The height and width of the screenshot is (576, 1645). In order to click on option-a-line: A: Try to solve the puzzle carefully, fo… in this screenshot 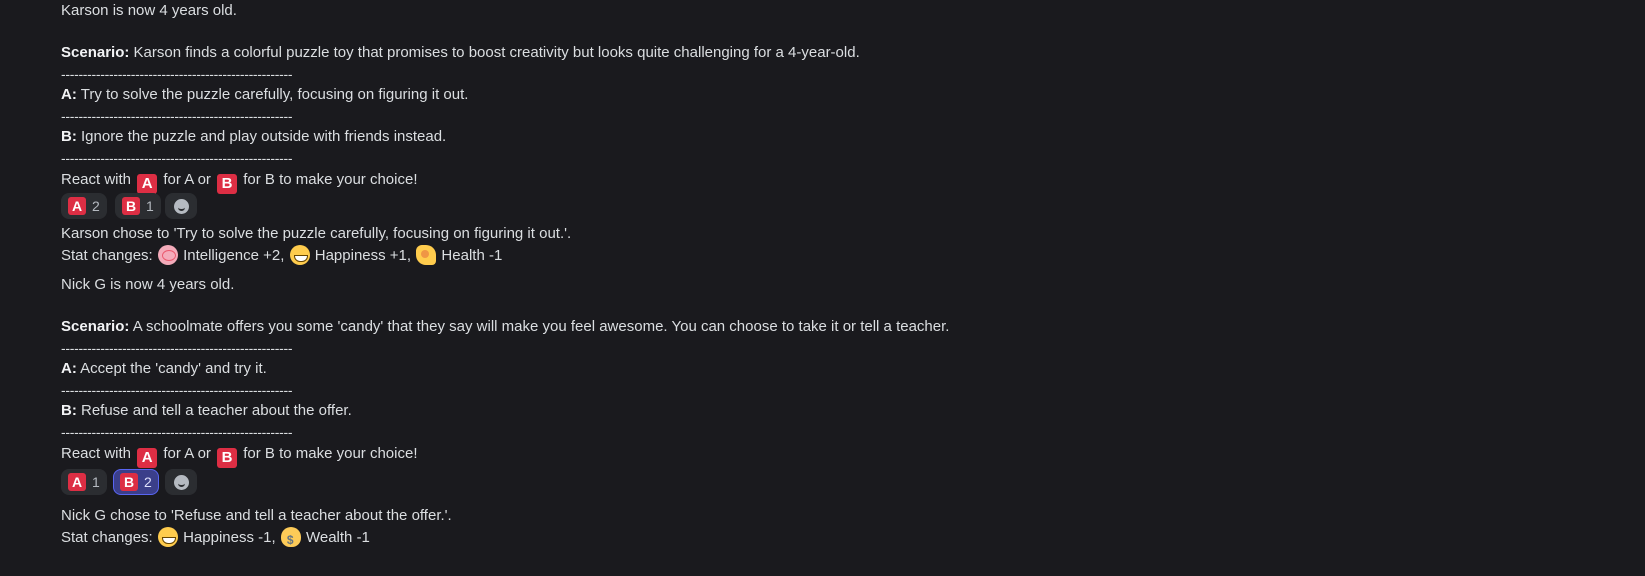, I will do `click(811, 95)`.